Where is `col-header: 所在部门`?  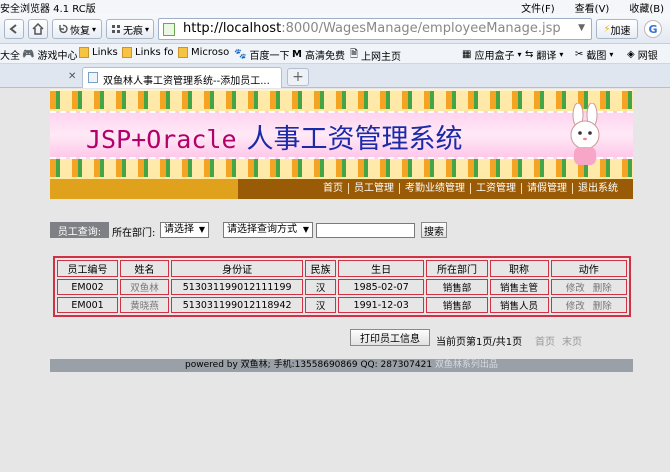
col-header: 所在部门 is located at coordinates (457, 268).